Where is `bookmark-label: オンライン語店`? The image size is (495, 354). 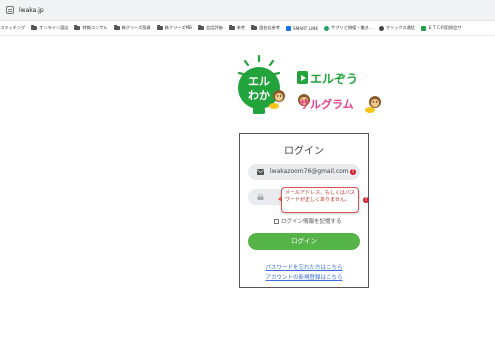
bookmark-label: オンライン語店 is located at coordinates (54, 27).